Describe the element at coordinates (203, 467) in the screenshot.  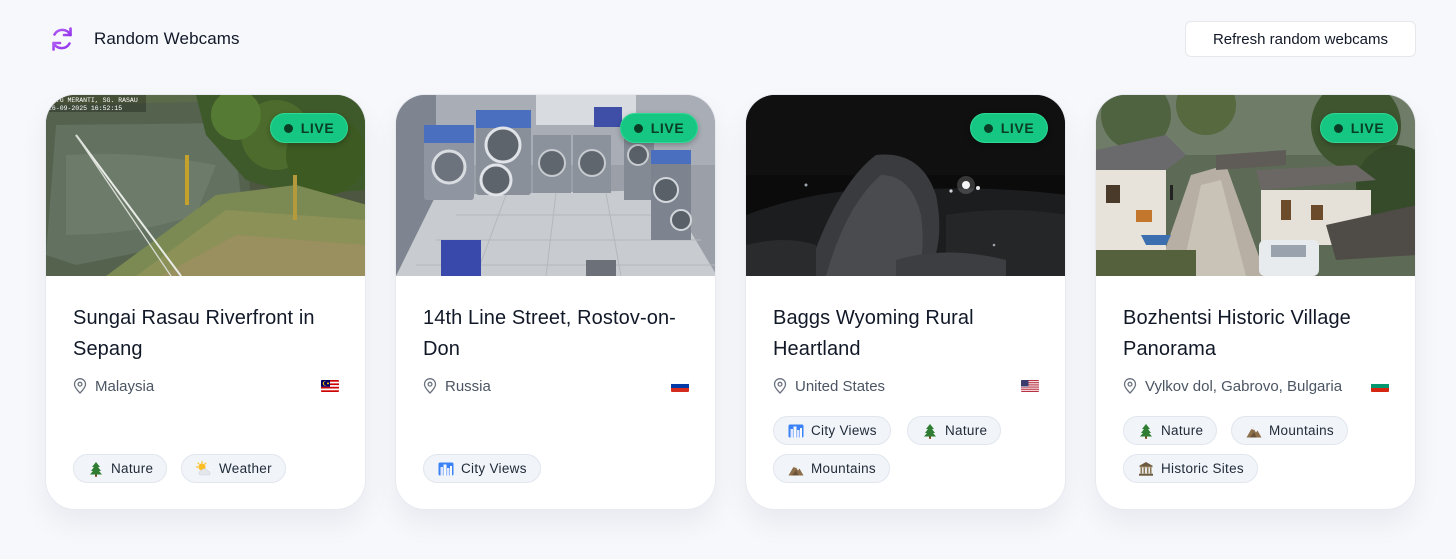
I see `sun-behind-cloud-icon` at that location.